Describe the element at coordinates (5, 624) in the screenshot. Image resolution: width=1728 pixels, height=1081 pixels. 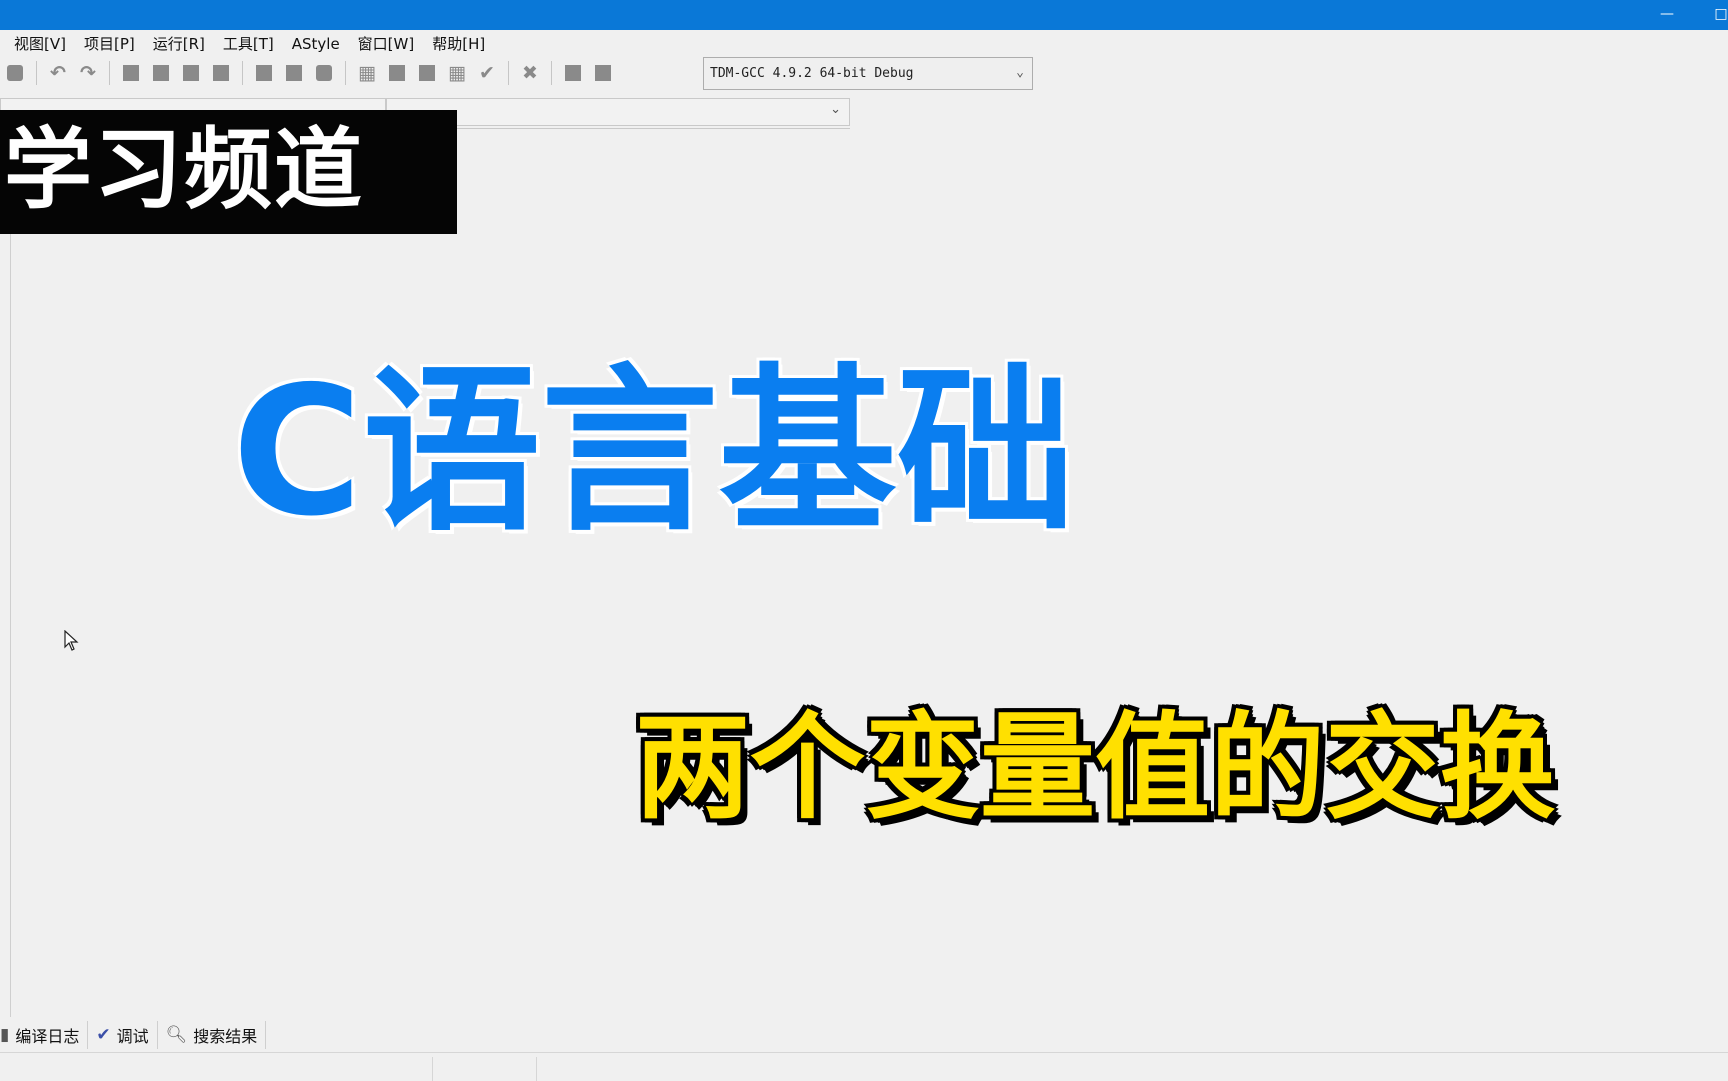
I see `left-panel-edge` at that location.